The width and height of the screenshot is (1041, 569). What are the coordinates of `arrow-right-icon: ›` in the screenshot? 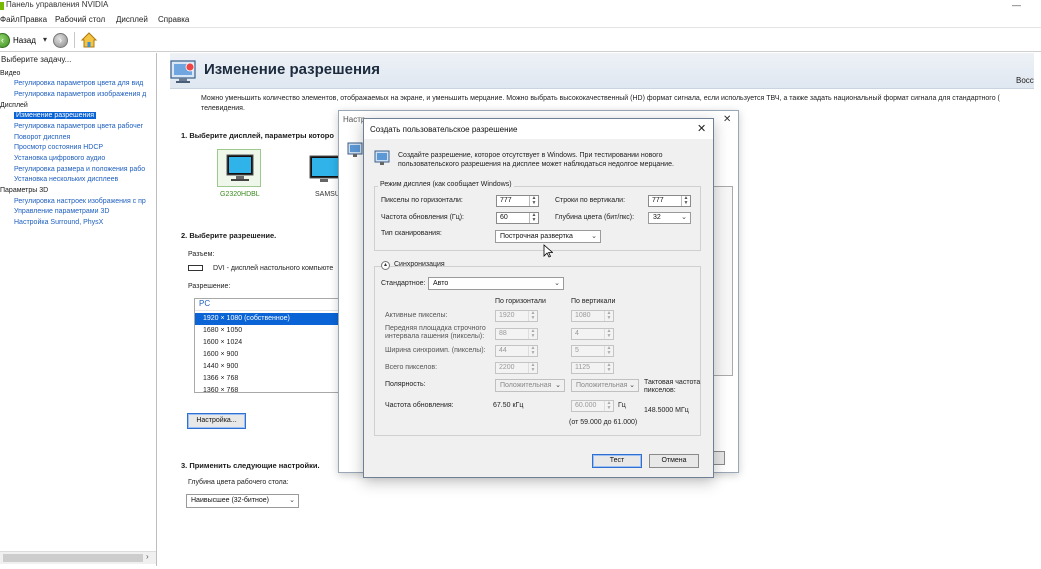 It's located at (60, 40).